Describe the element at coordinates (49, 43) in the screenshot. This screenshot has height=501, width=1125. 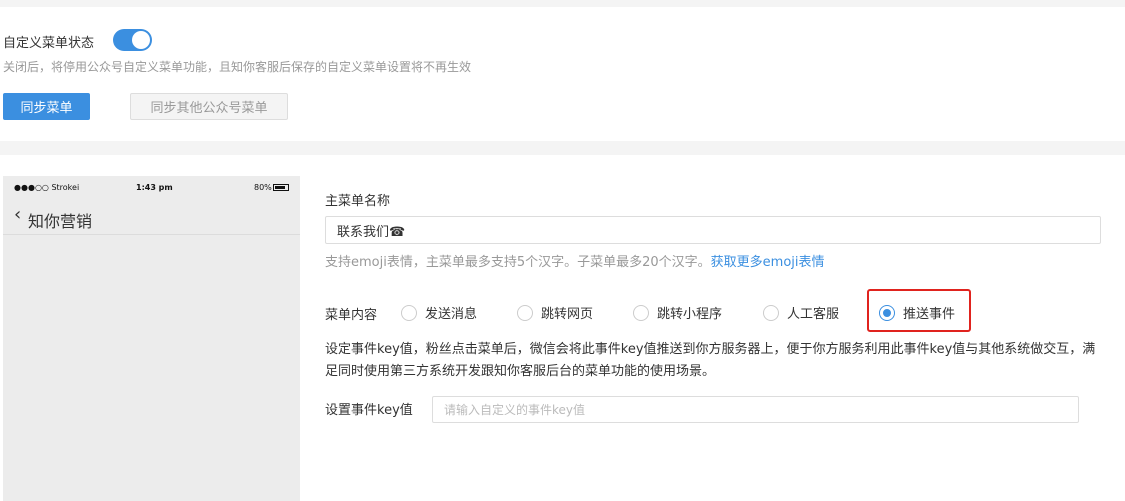
I see `menu-status-label: 自定义菜单状态` at that location.